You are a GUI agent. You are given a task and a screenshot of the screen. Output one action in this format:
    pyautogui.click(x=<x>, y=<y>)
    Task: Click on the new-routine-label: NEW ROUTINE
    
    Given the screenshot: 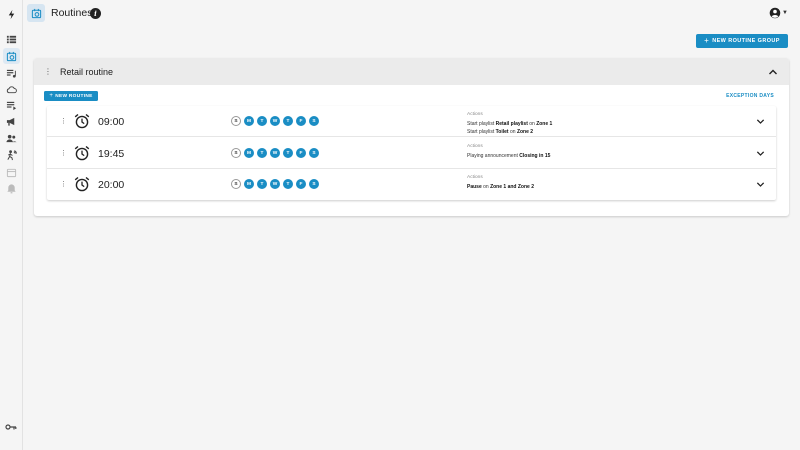 What is the action you would take?
    pyautogui.click(x=74, y=96)
    